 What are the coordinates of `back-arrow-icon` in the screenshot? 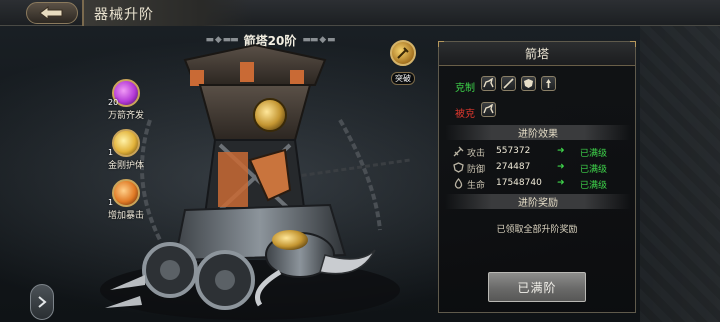 It's located at (51, 13).